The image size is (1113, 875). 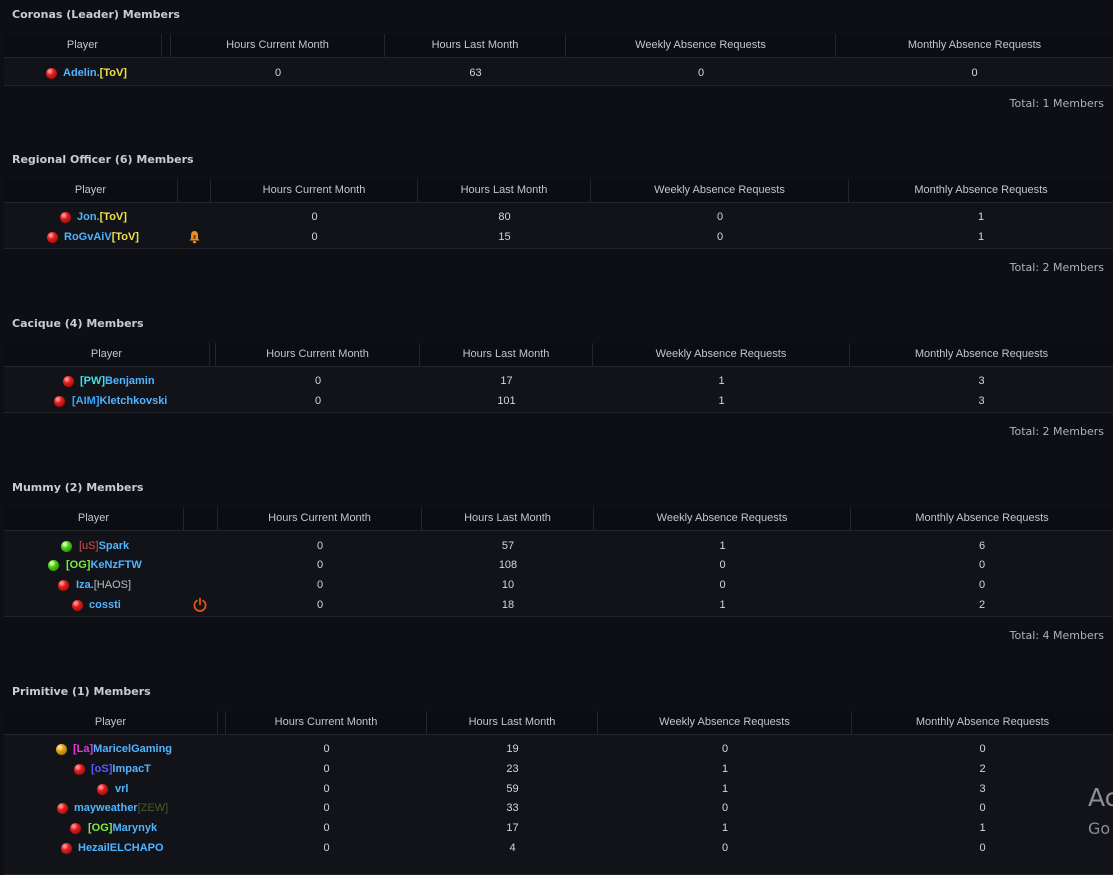 I want to click on monthly-cell: 6, so click(x=982, y=546).